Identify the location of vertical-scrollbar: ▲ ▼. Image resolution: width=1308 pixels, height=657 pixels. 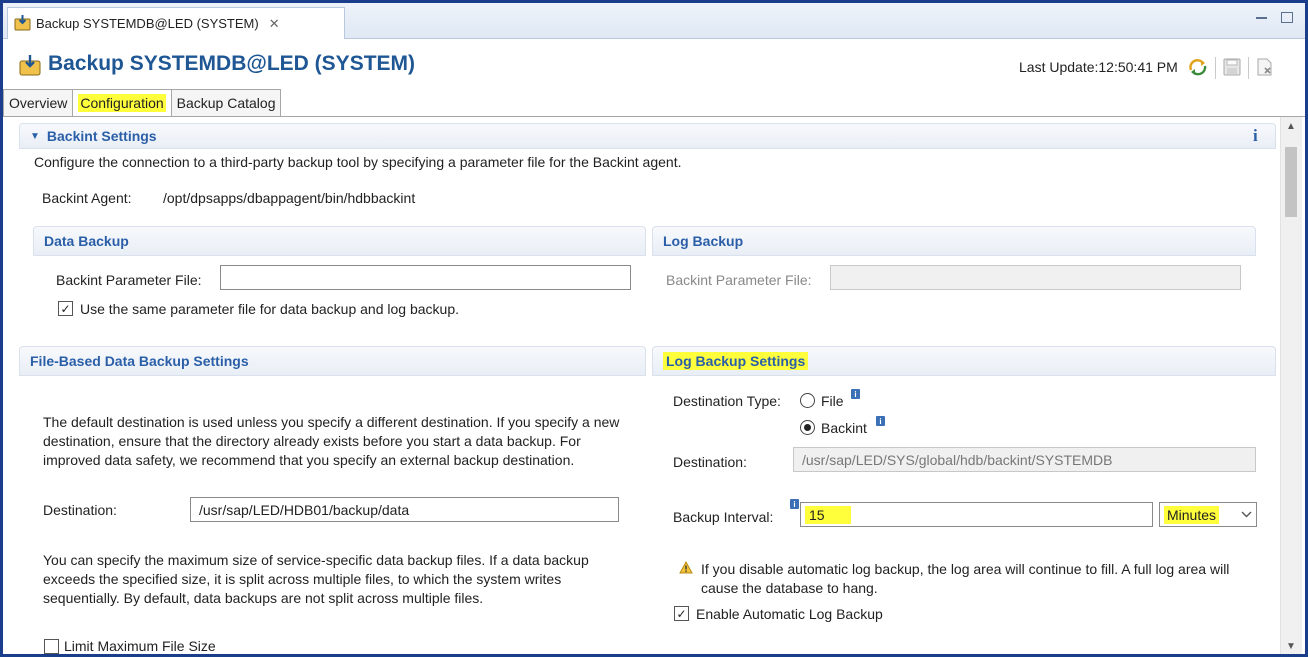
(1291, 385).